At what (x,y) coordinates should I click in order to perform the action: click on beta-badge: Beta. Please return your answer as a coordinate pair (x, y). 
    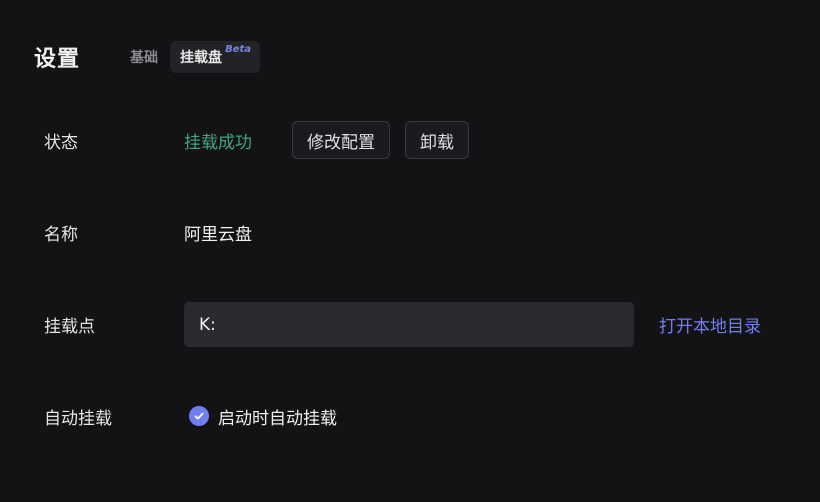
    Looking at the image, I should click on (238, 49).